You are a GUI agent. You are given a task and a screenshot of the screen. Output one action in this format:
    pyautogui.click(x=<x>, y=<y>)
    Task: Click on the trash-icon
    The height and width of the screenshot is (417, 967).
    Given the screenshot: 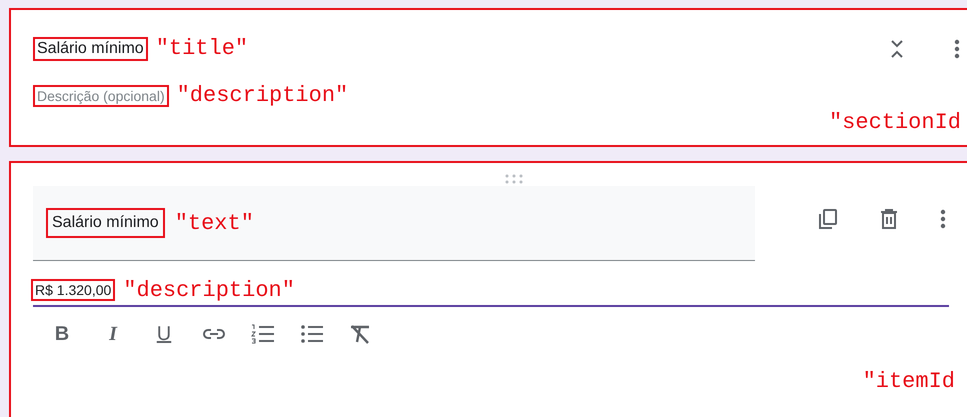 What is the action you would take?
    pyautogui.click(x=889, y=219)
    